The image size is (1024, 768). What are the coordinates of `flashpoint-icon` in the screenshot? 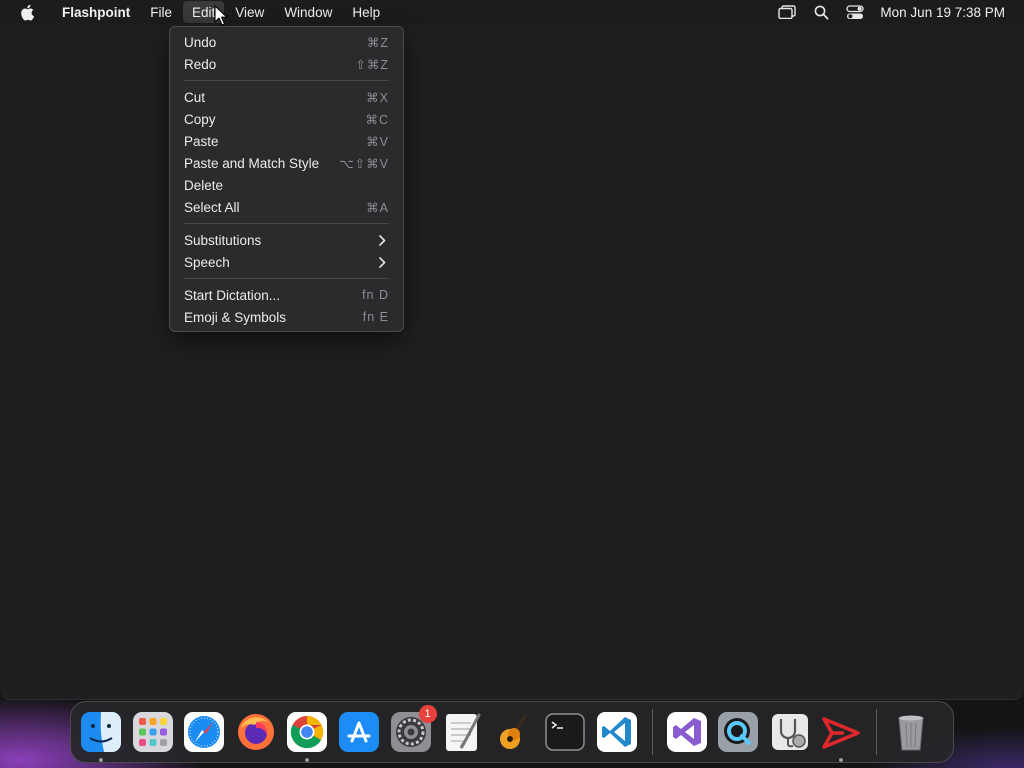 It's located at (841, 733).